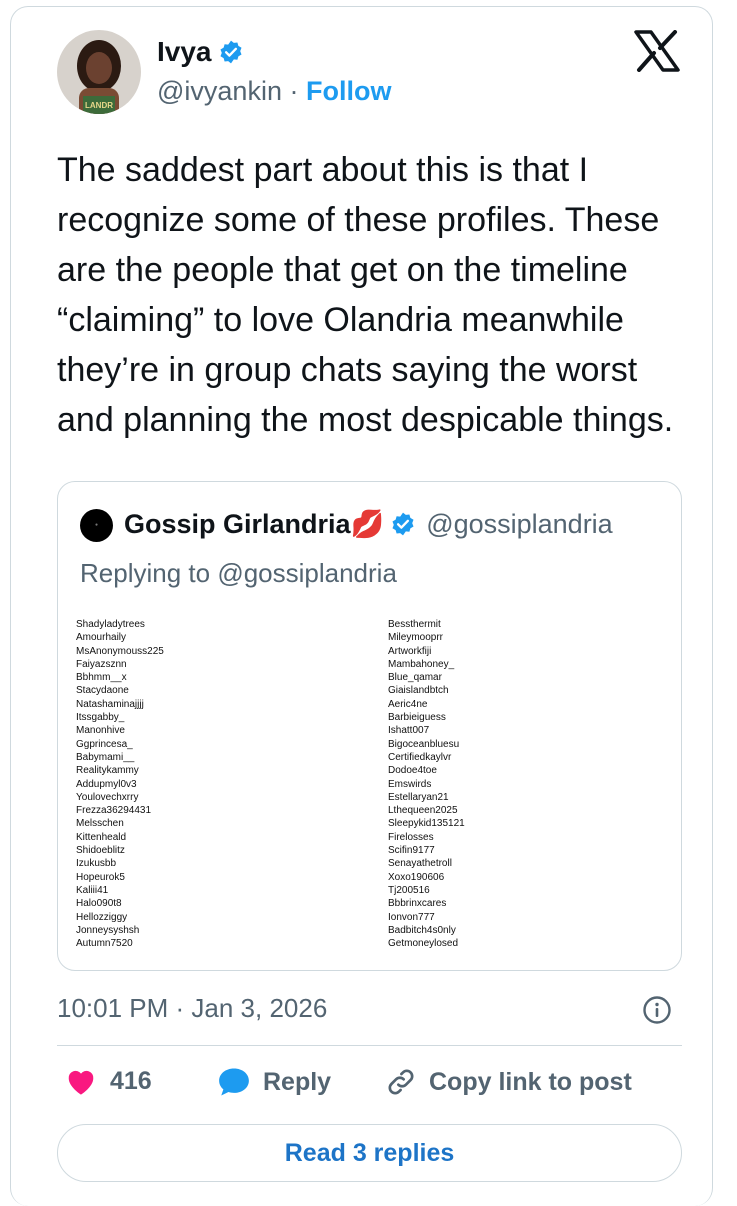 The image size is (737, 1206). What do you see at coordinates (426, 824) in the screenshot?
I see `username-item: Sleepykid135121` at bounding box center [426, 824].